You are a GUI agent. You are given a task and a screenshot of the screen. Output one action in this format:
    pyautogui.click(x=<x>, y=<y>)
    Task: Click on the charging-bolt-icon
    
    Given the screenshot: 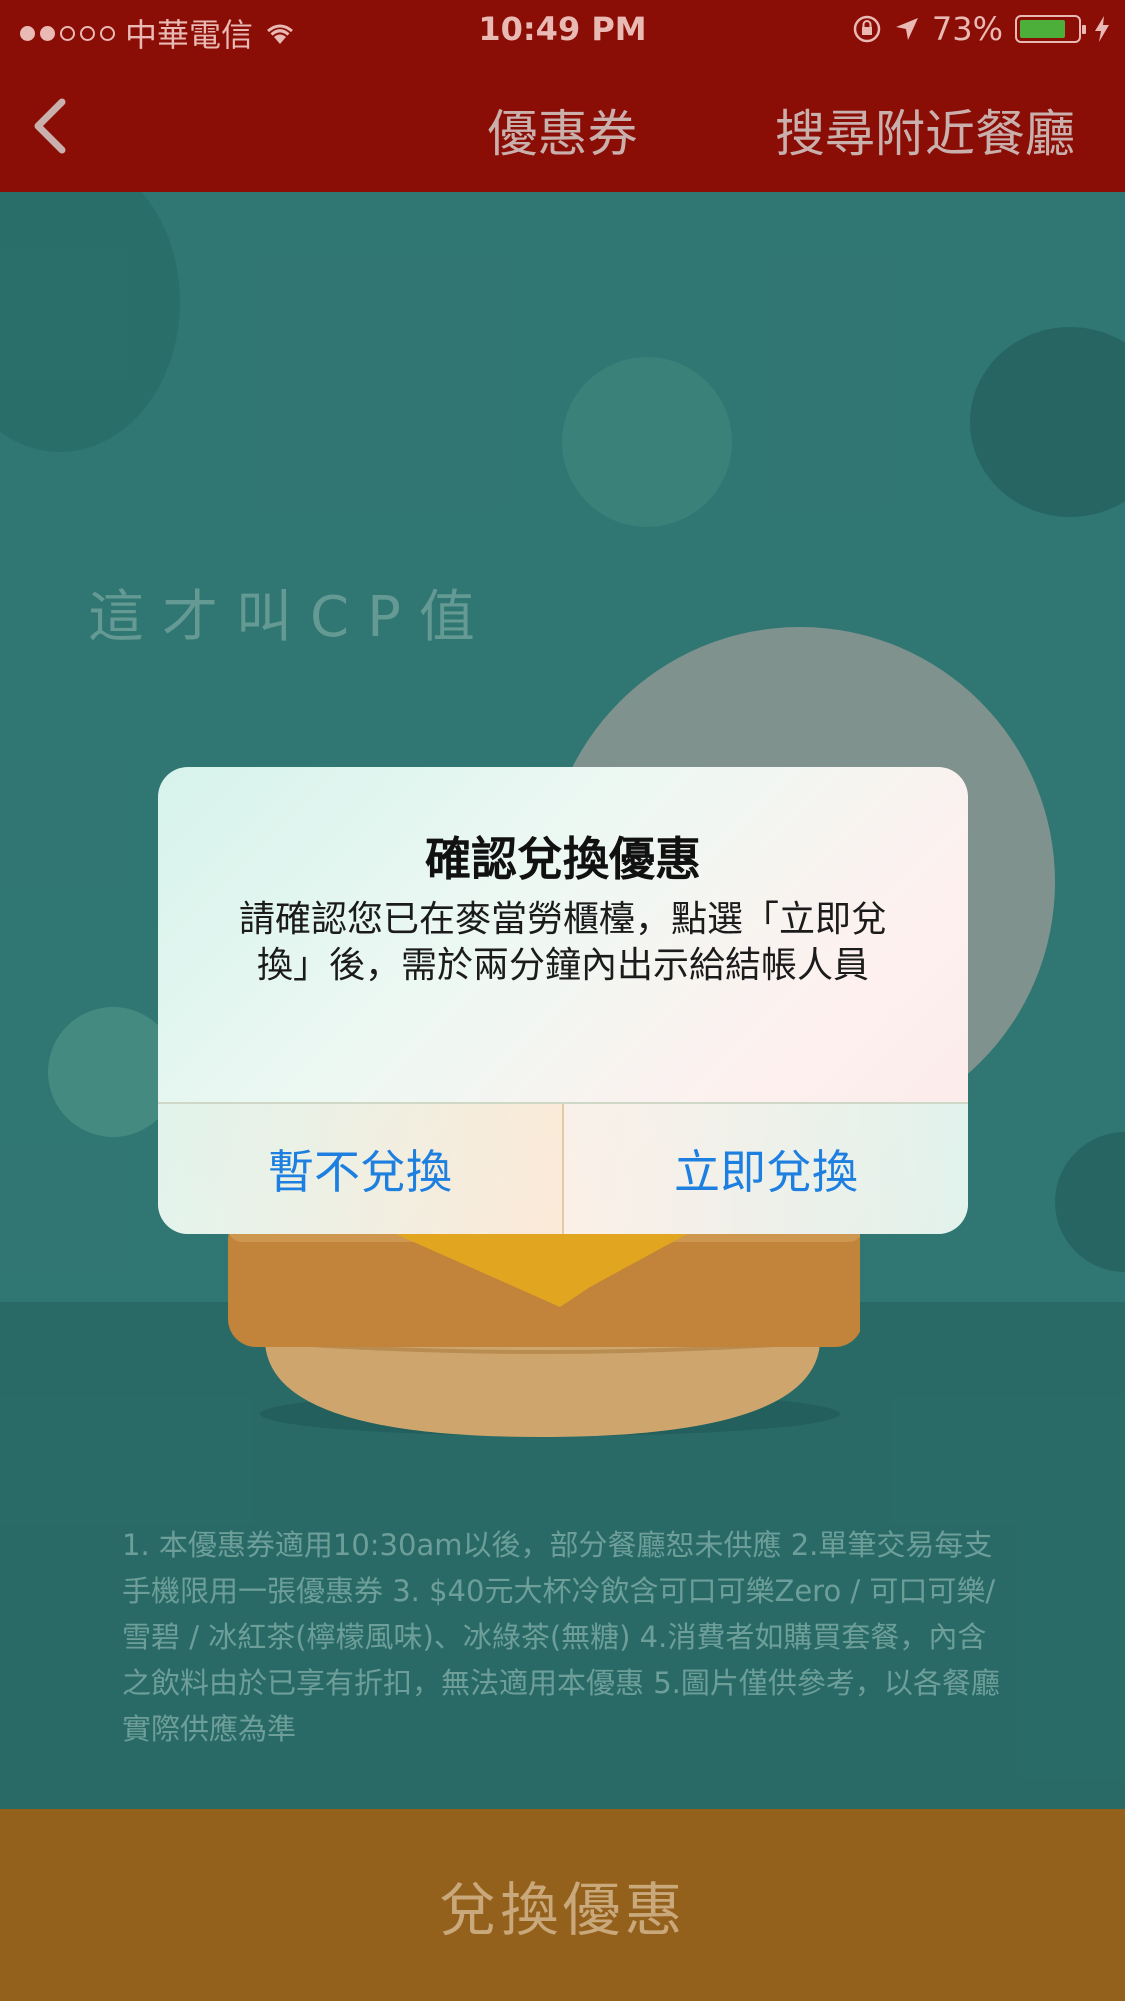 What is the action you would take?
    pyautogui.click(x=1102, y=29)
    